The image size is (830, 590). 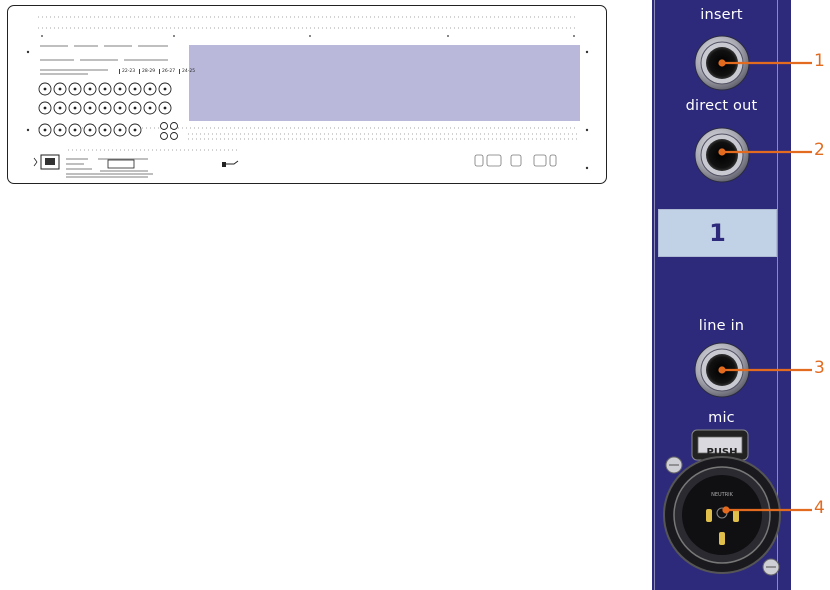 What do you see at coordinates (722, 305) in the screenshot?
I see `strip-connectors` at bounding box center [722, 305].